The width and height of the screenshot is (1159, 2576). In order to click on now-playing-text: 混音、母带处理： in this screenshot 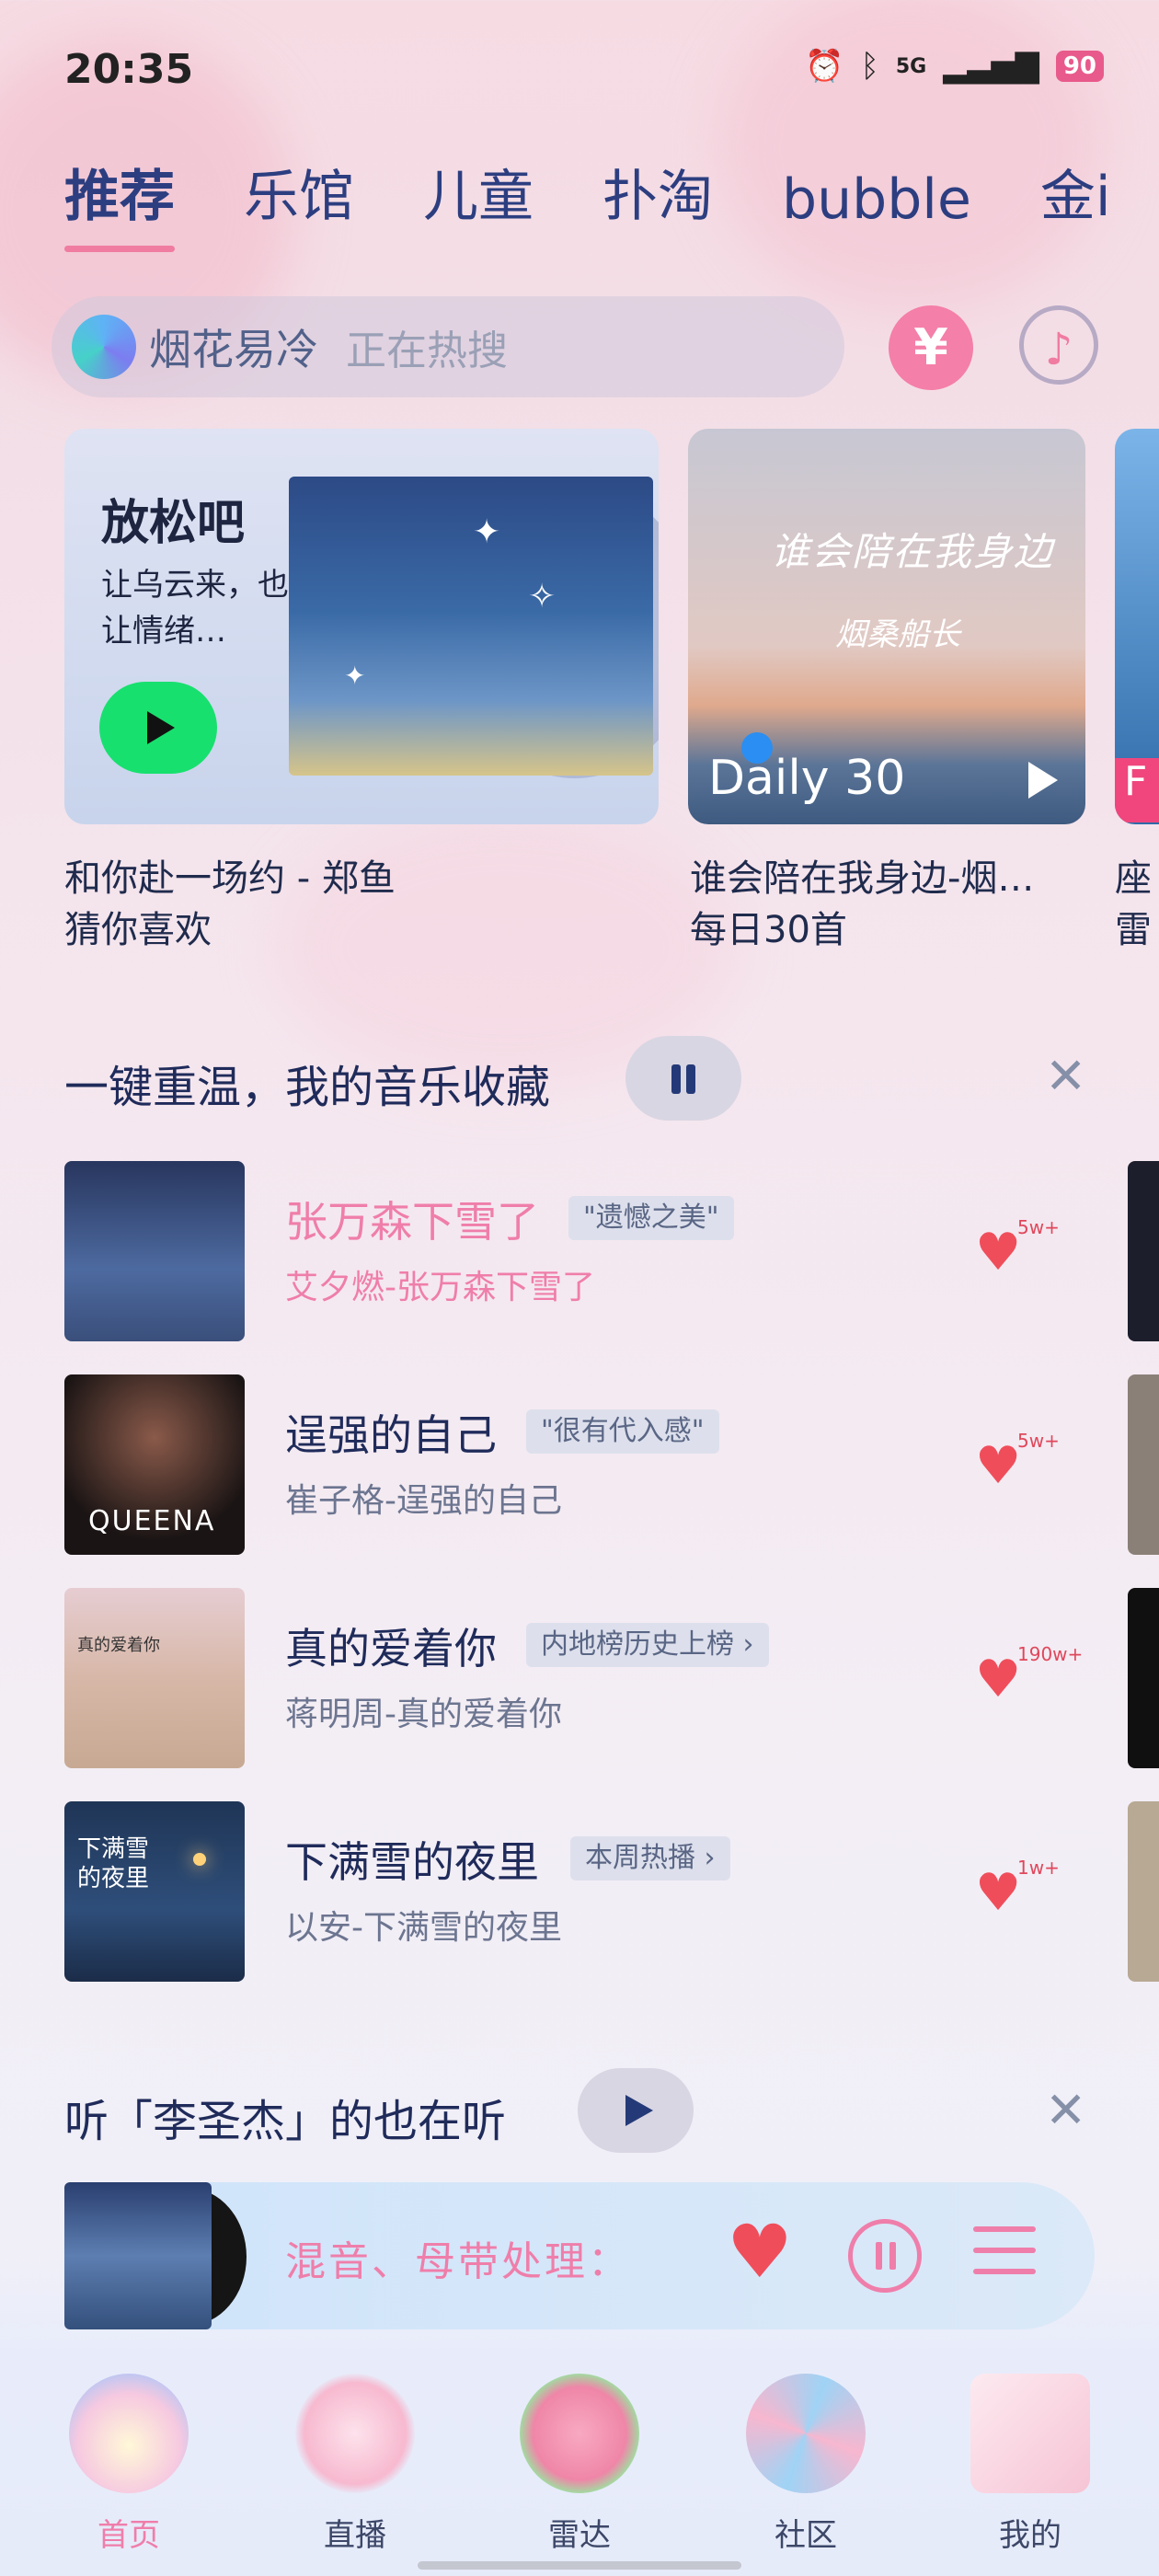, I will do `click(458, 2257)`.